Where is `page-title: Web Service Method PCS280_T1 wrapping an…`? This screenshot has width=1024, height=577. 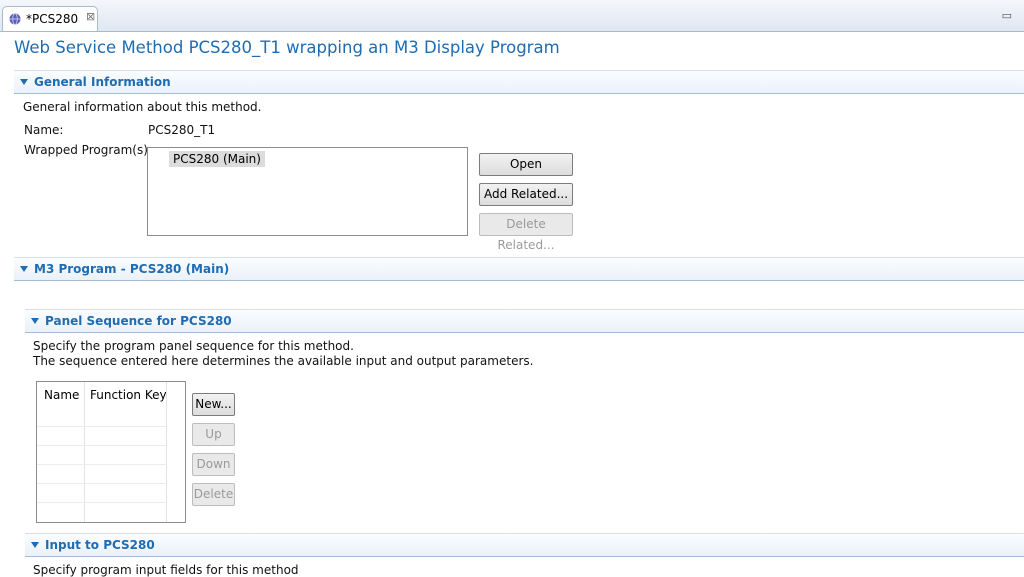
page-title: Web Service Method PCS280_T1 wrapping an… is located at coordinates (287, 47).